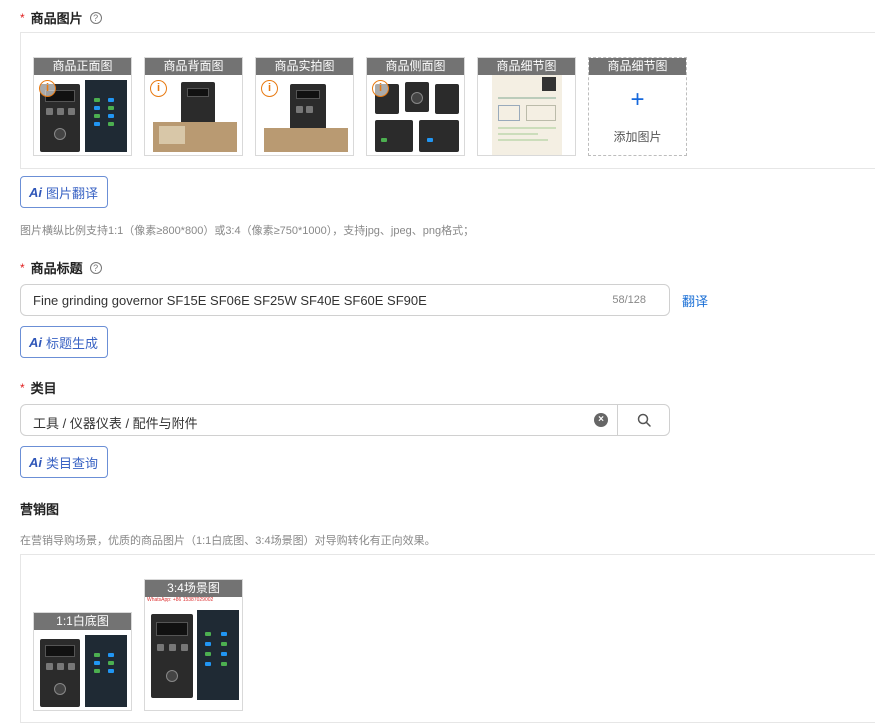  I want to click on image-caption: 商品实拍图, so click(304, 66).